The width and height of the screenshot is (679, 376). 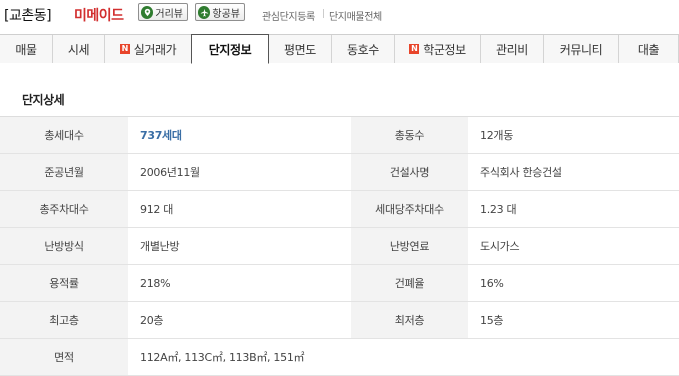 I want to click on row-value: 20층, so click(x=152, y=320).